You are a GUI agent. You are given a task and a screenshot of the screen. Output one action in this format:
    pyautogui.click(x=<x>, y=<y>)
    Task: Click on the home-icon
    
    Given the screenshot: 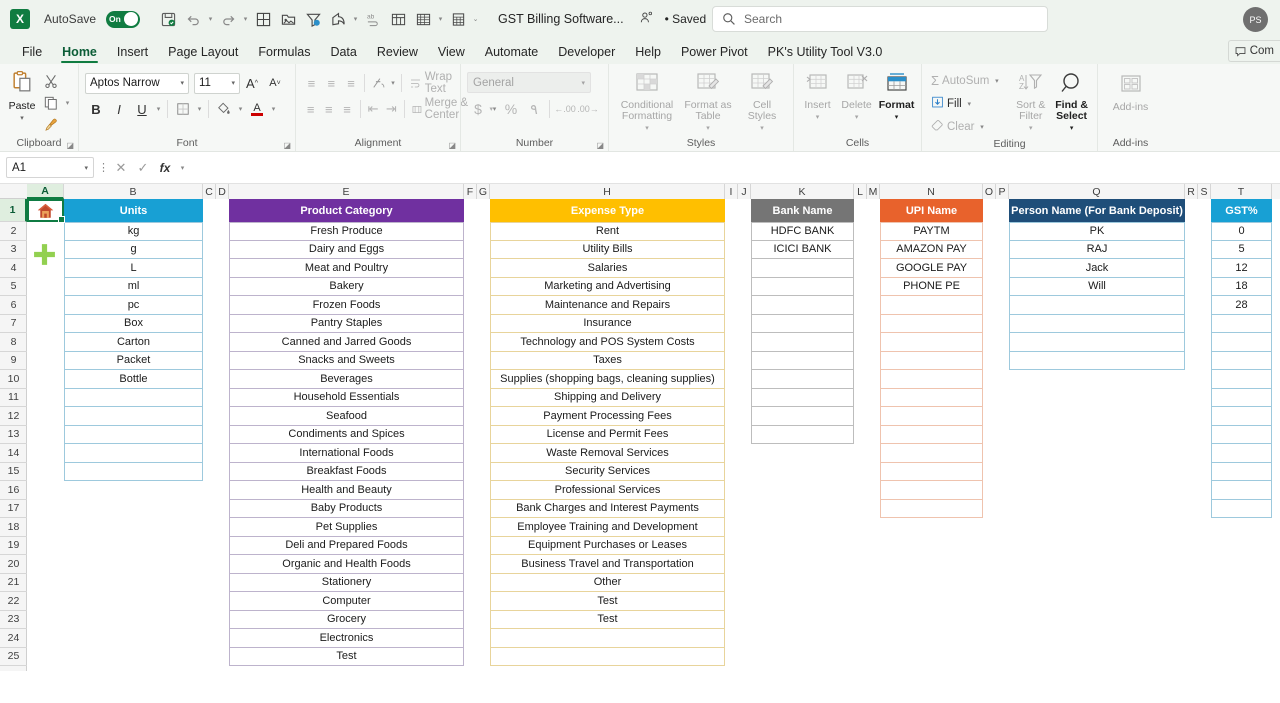 What is the action you would take?
    pyautogui.click(x=45, y=212)
    